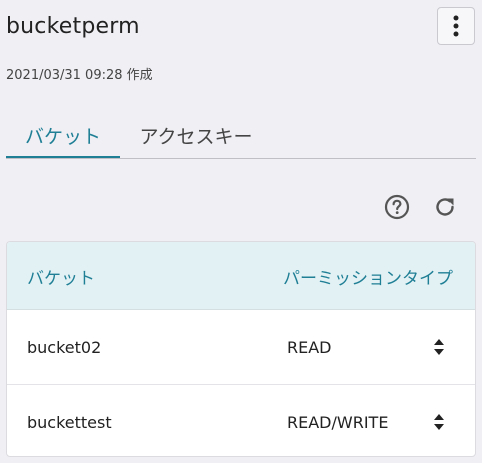 This screenshot has height=463, width=482. I want to click on created-timestamp: 2021/03/31 09:28 作成, so click(79, 75).